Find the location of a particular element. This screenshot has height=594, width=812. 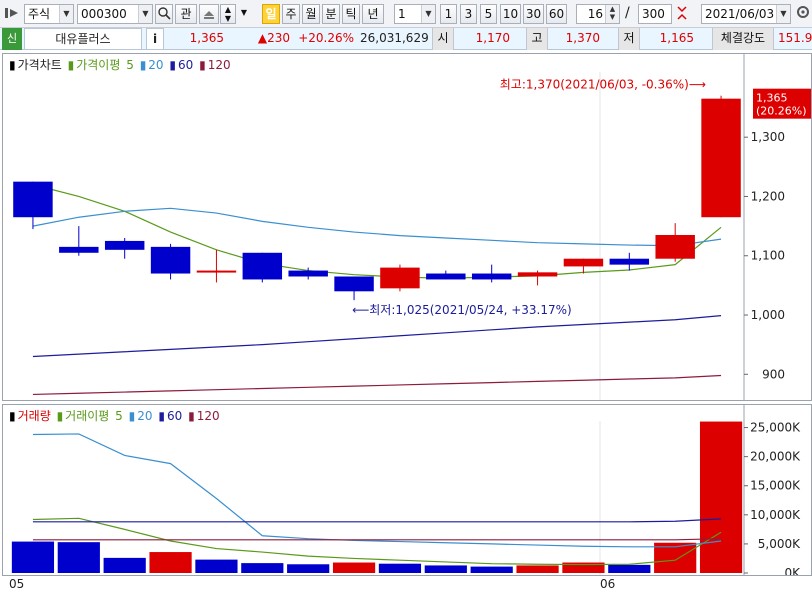

change-rate: +20.26% is located at coordinates (326, 38).